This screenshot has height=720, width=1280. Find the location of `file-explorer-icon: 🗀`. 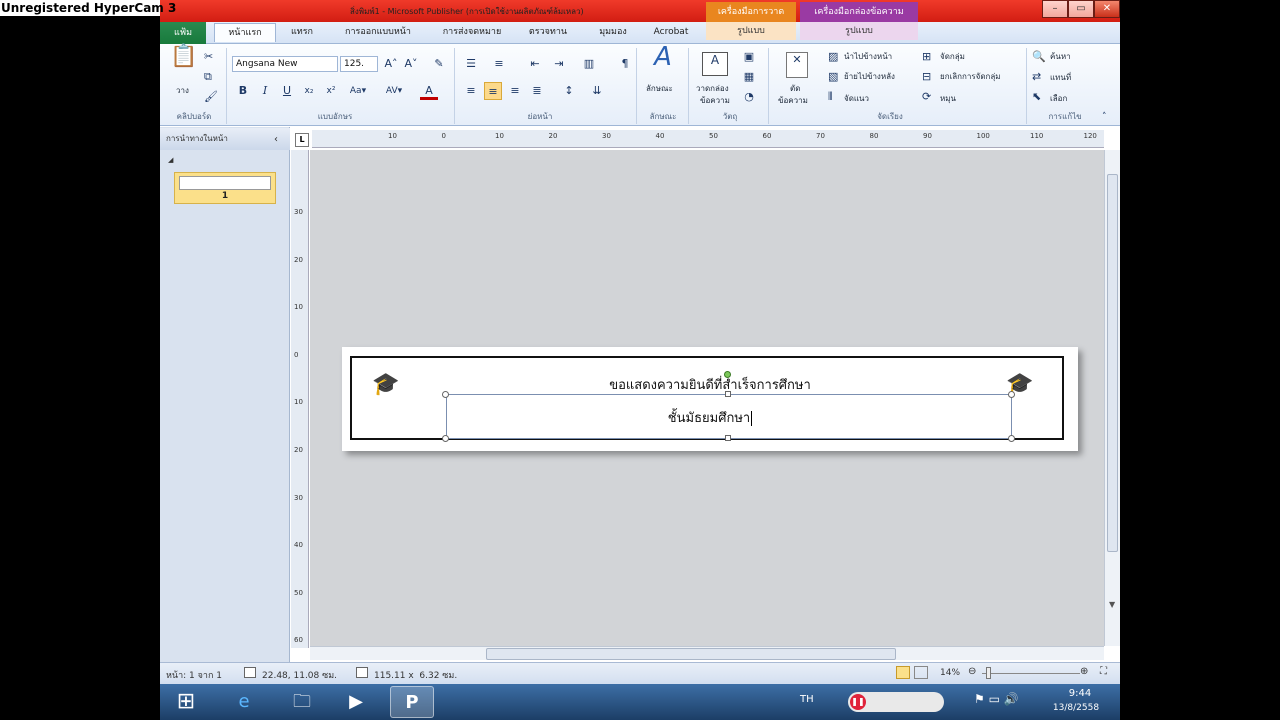

file-explorer-icon: 🗀 is located at coordinates (302, 702).